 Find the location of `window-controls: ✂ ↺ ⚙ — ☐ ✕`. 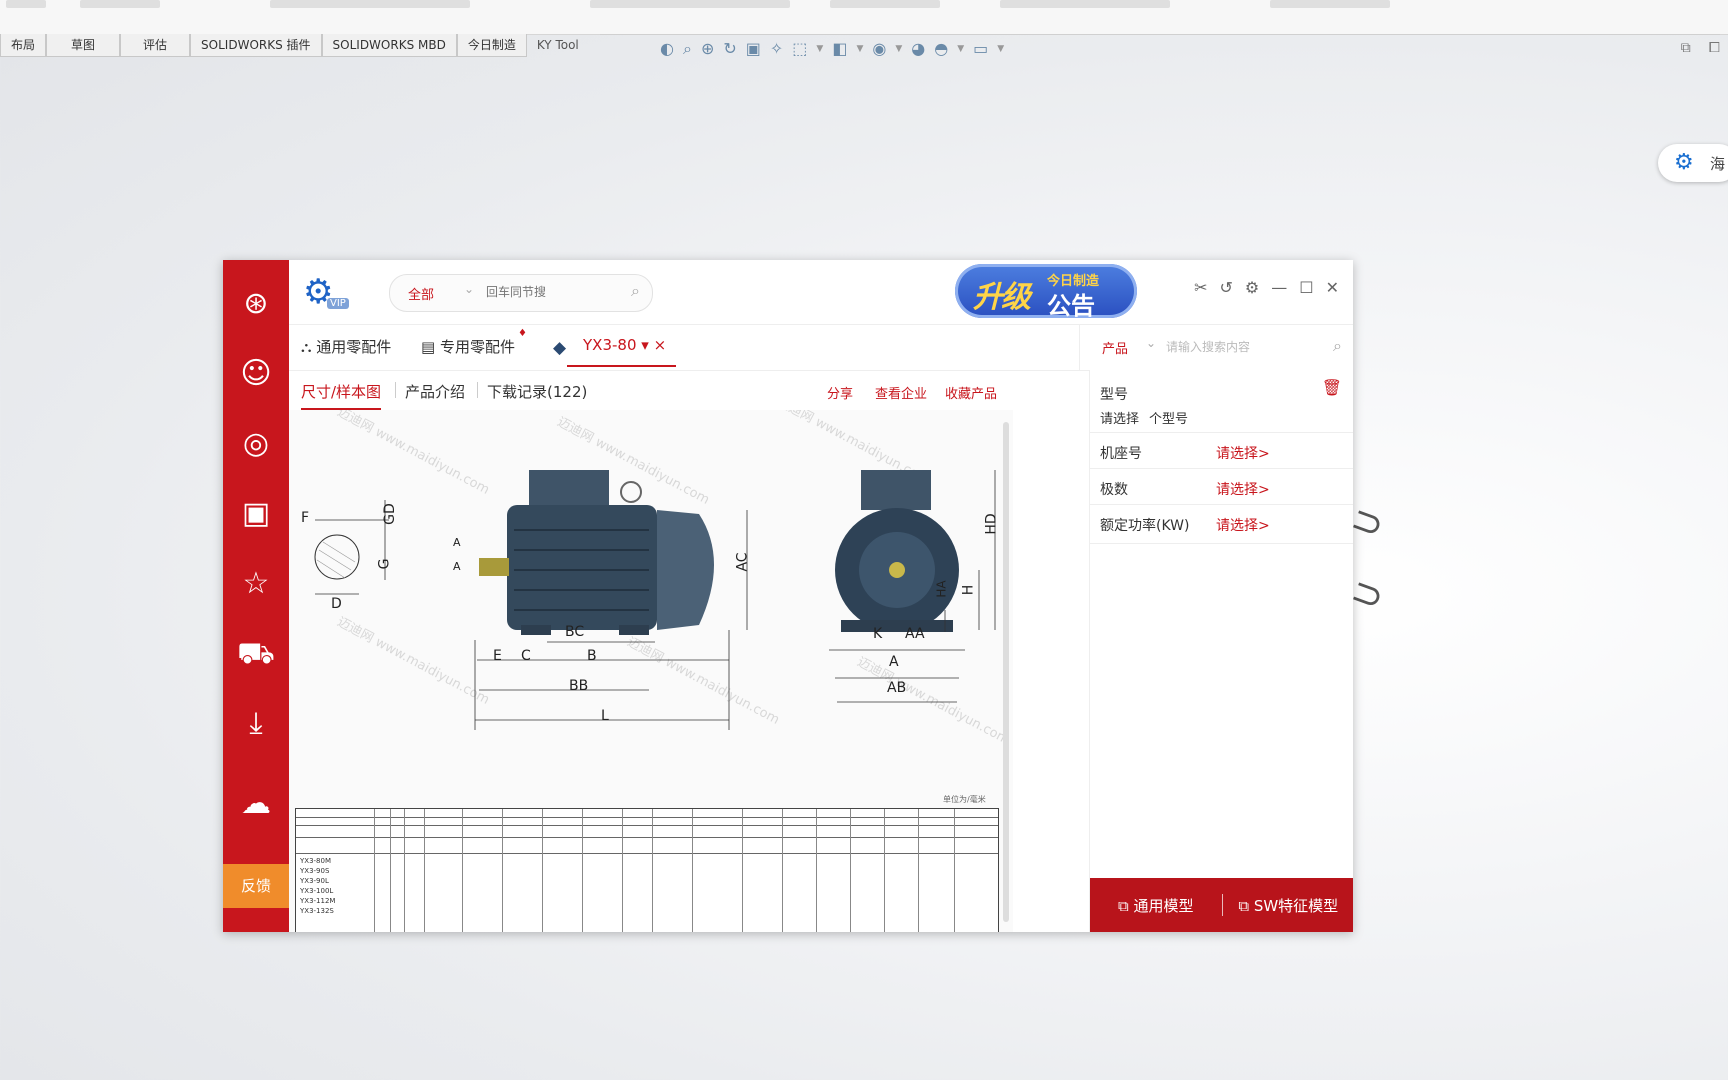

window-controls: ✂ ↺ ⚙ — ☐ ✕ is located at coordinates (1266, 287).